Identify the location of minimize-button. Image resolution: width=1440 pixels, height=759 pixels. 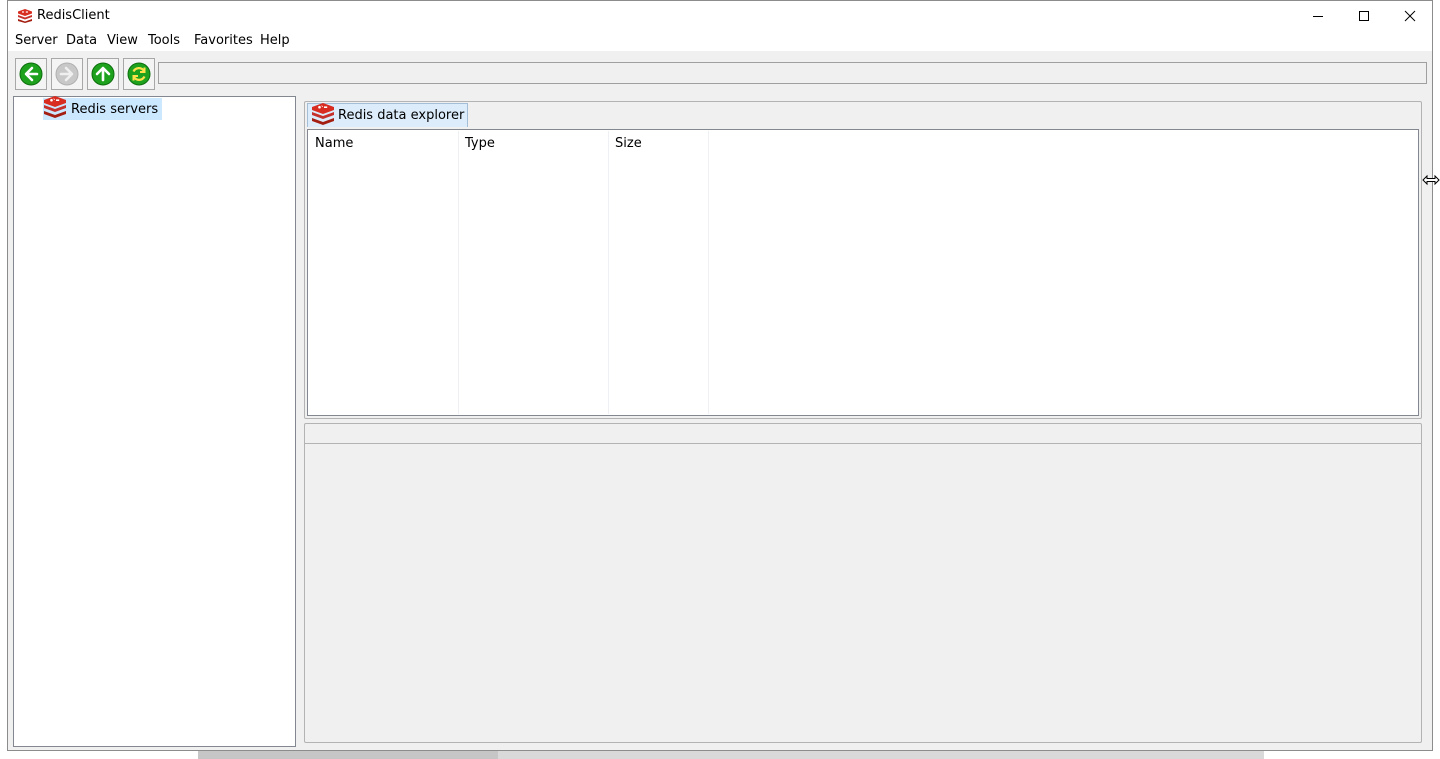
(1318, 16).